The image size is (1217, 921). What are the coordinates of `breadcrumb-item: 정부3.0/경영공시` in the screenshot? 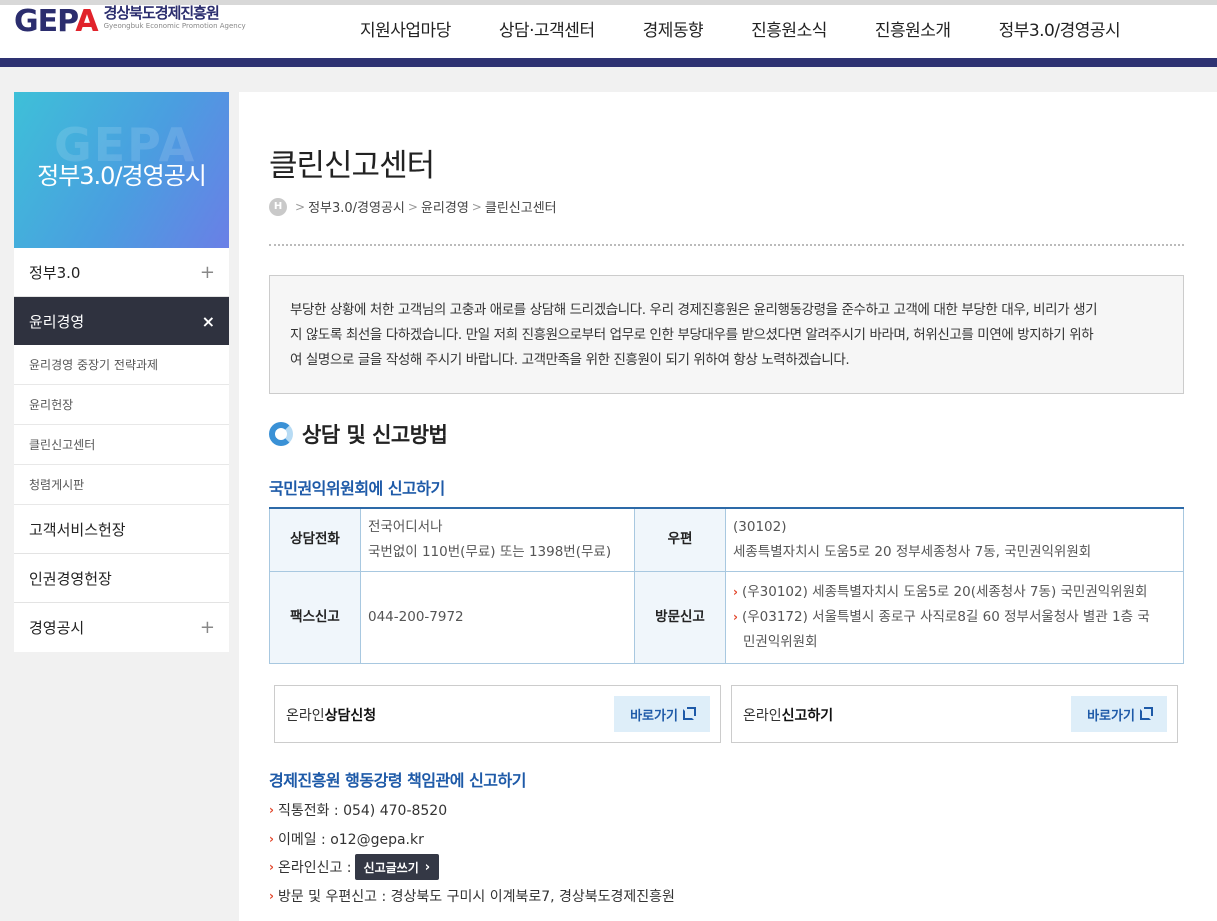 It's located at (356, 206).